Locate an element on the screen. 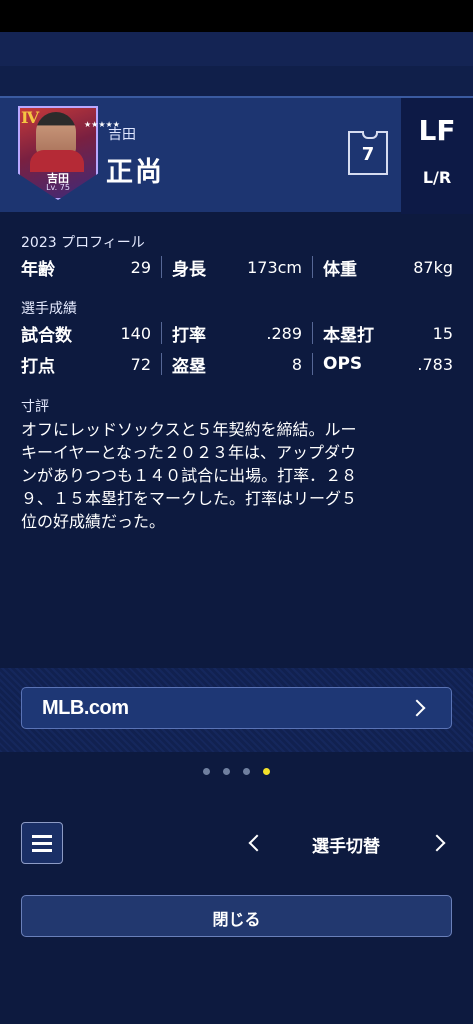 The image size is (473, 1024). mlb-link-label: MLB.com is located at coordinates (85, 708).